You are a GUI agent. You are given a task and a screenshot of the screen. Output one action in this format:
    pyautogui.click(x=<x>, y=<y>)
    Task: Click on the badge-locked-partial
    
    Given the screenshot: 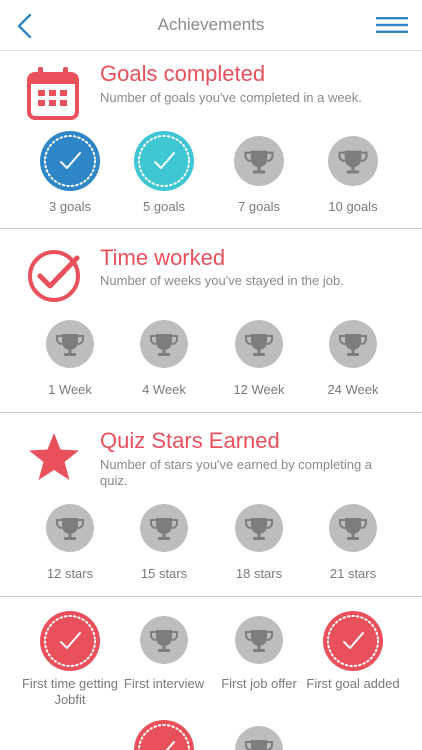 What is the action you would take?
    pyautogui.click(x=259, y=738)
    